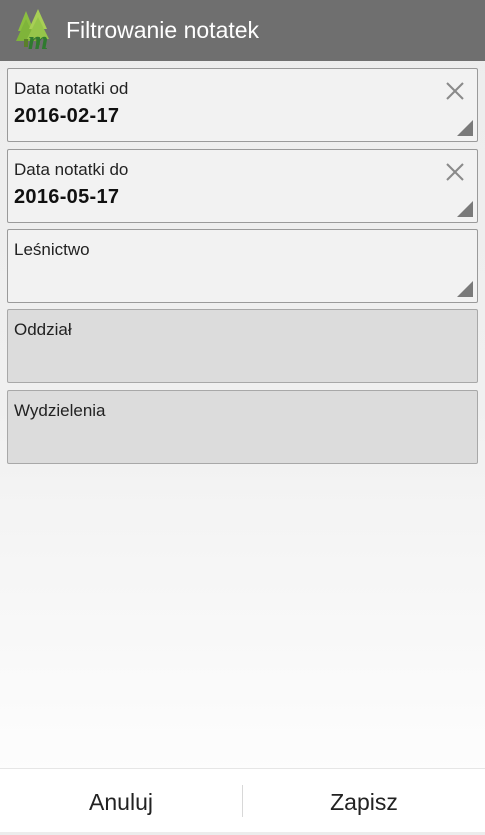 The width and height of the screenshot is (485, 835). Describe the element at coordinates (66, 116) in the screenshot. I see `date-from-value: 2016-02-17` at that location.